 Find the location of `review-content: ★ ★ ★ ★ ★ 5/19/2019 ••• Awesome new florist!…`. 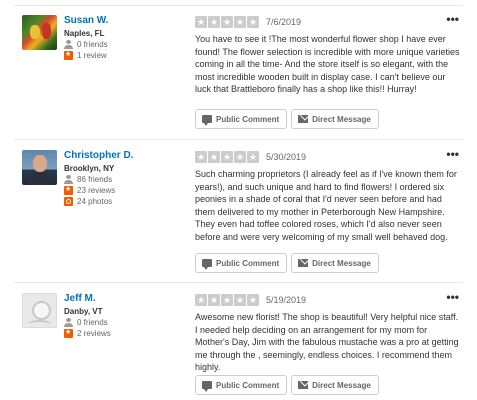

review-content: ★ ★ ★ ★ ★ 5/19/2019 ••• Awesome new florist!… is located at coordinates (329, 343).